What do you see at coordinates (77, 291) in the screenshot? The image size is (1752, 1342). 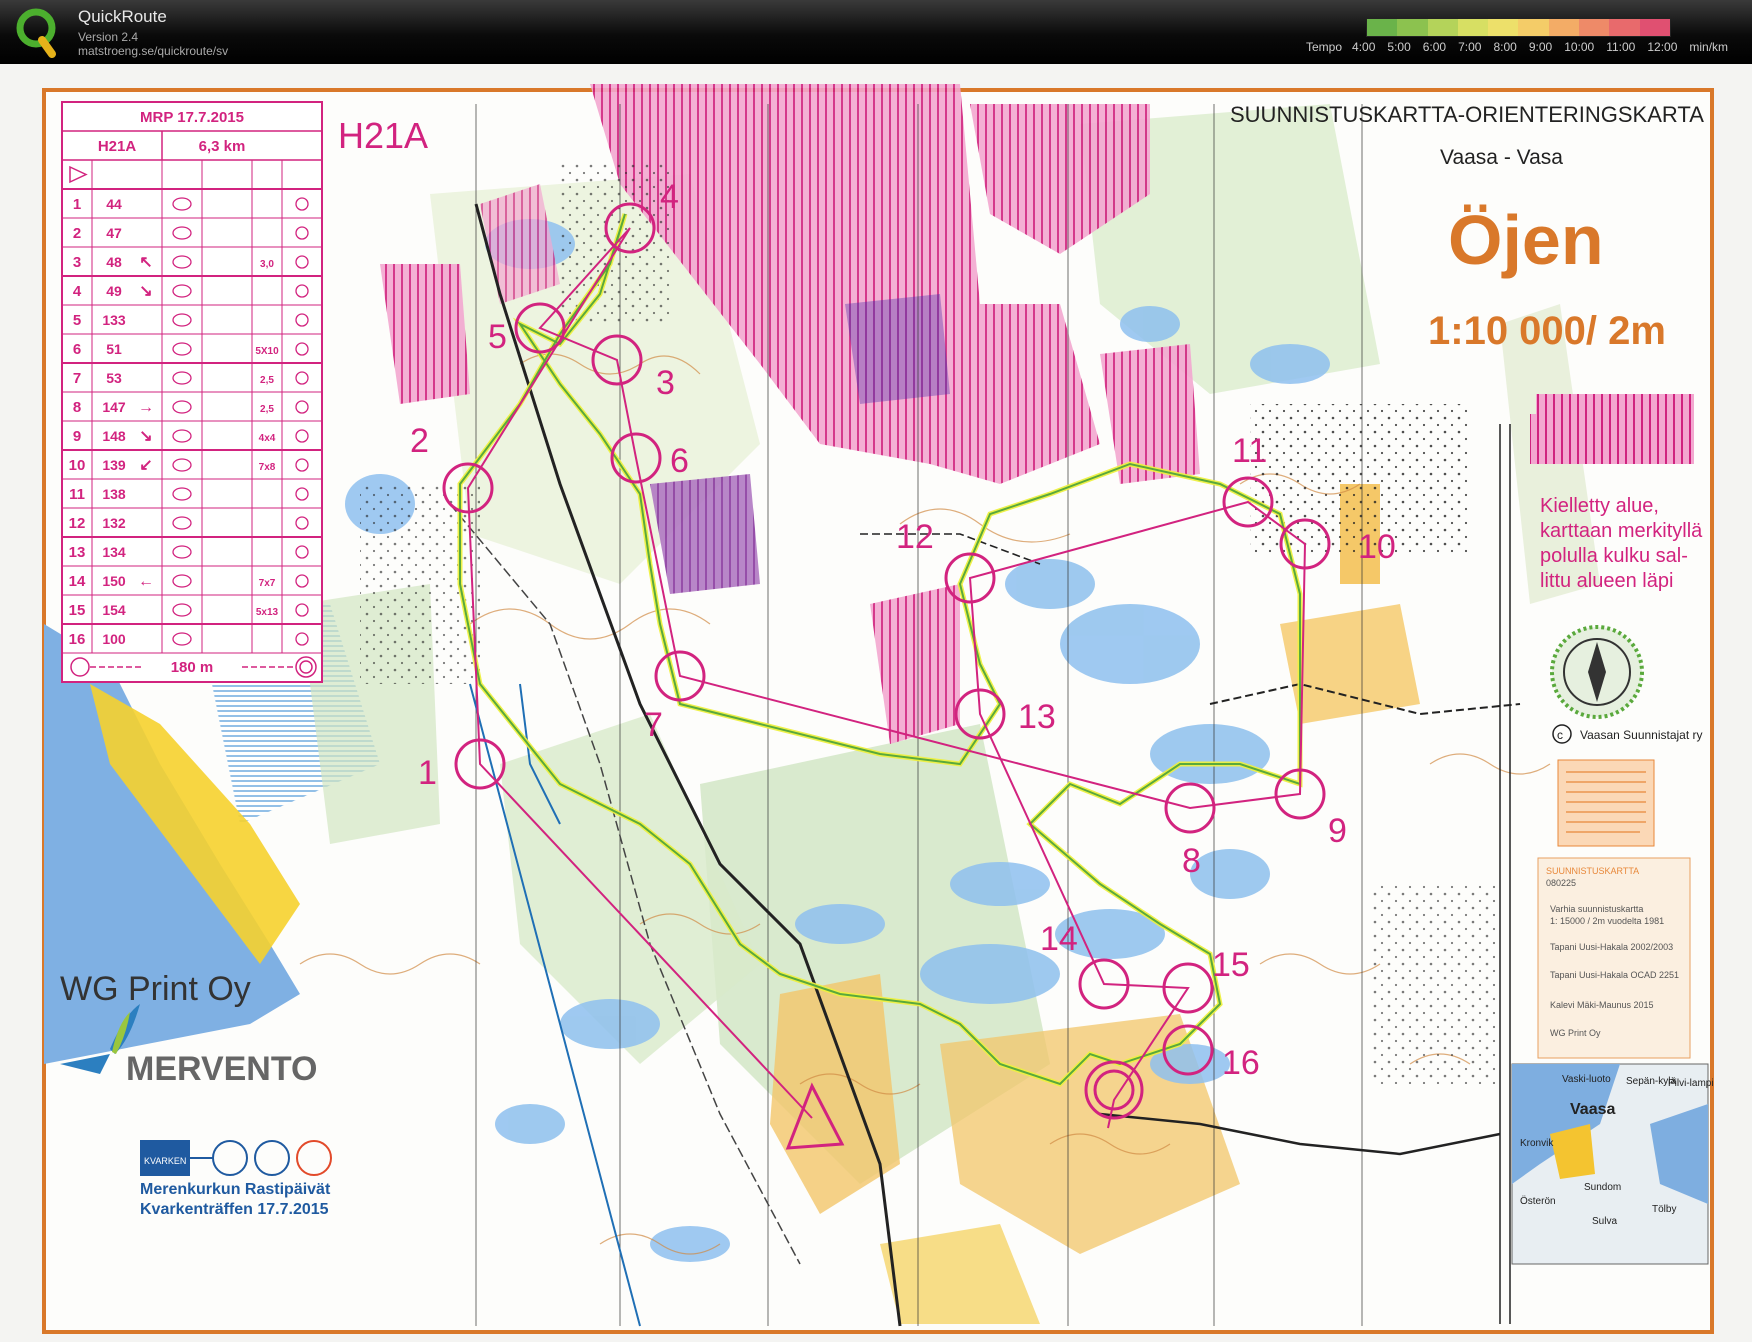 I see `description-control-number: 4` at bounding box center [77, 291].